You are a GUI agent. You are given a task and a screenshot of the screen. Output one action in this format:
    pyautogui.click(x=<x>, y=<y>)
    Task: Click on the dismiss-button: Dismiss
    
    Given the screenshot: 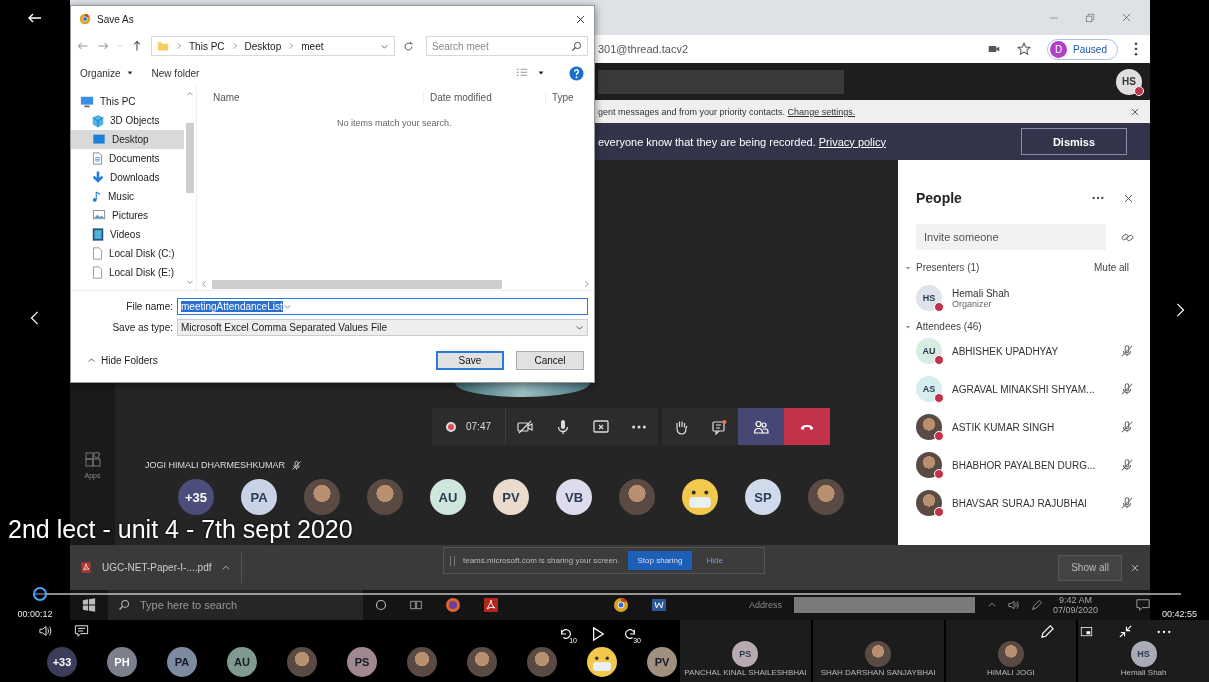 What is the action you would take?
    pyautogui.click(x=1074, y=141)
    